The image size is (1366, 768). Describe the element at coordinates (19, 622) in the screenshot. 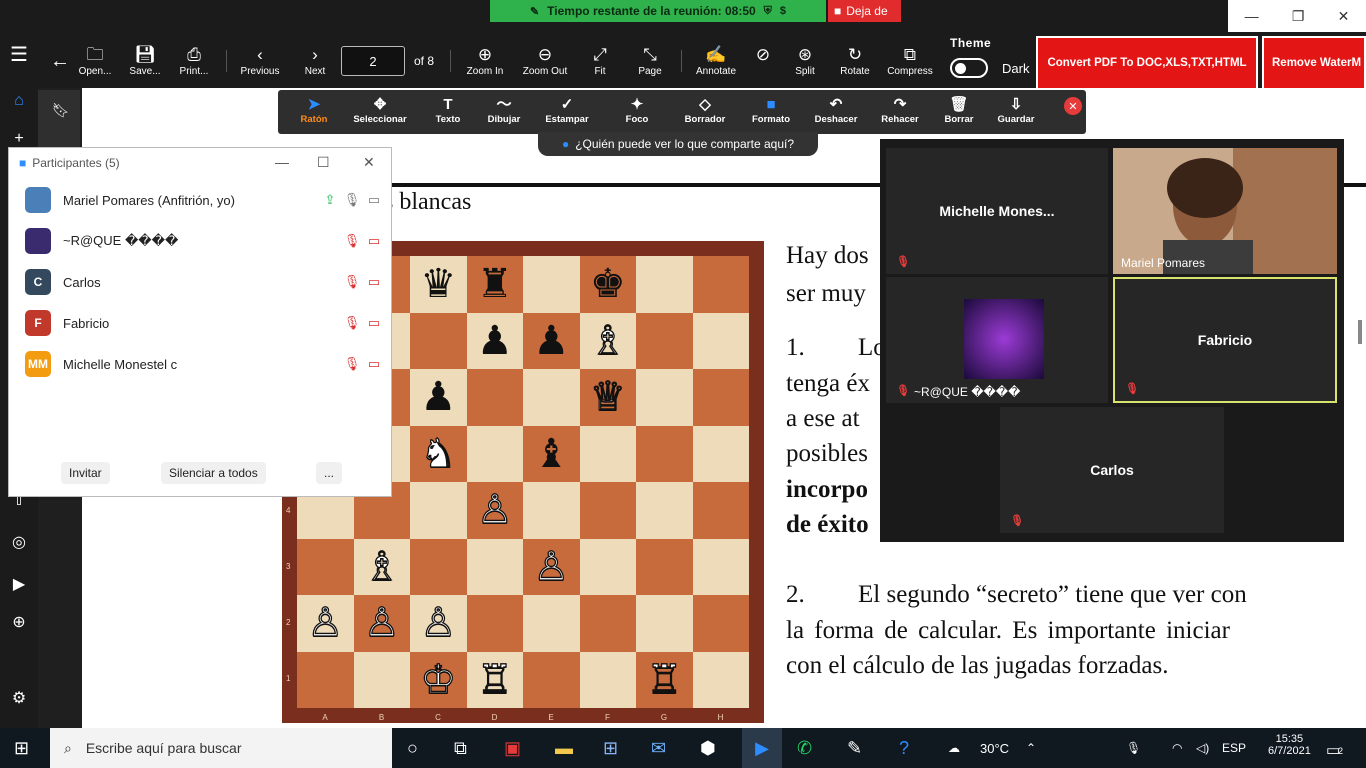

I see `globe-icon: ⊕` at that location.